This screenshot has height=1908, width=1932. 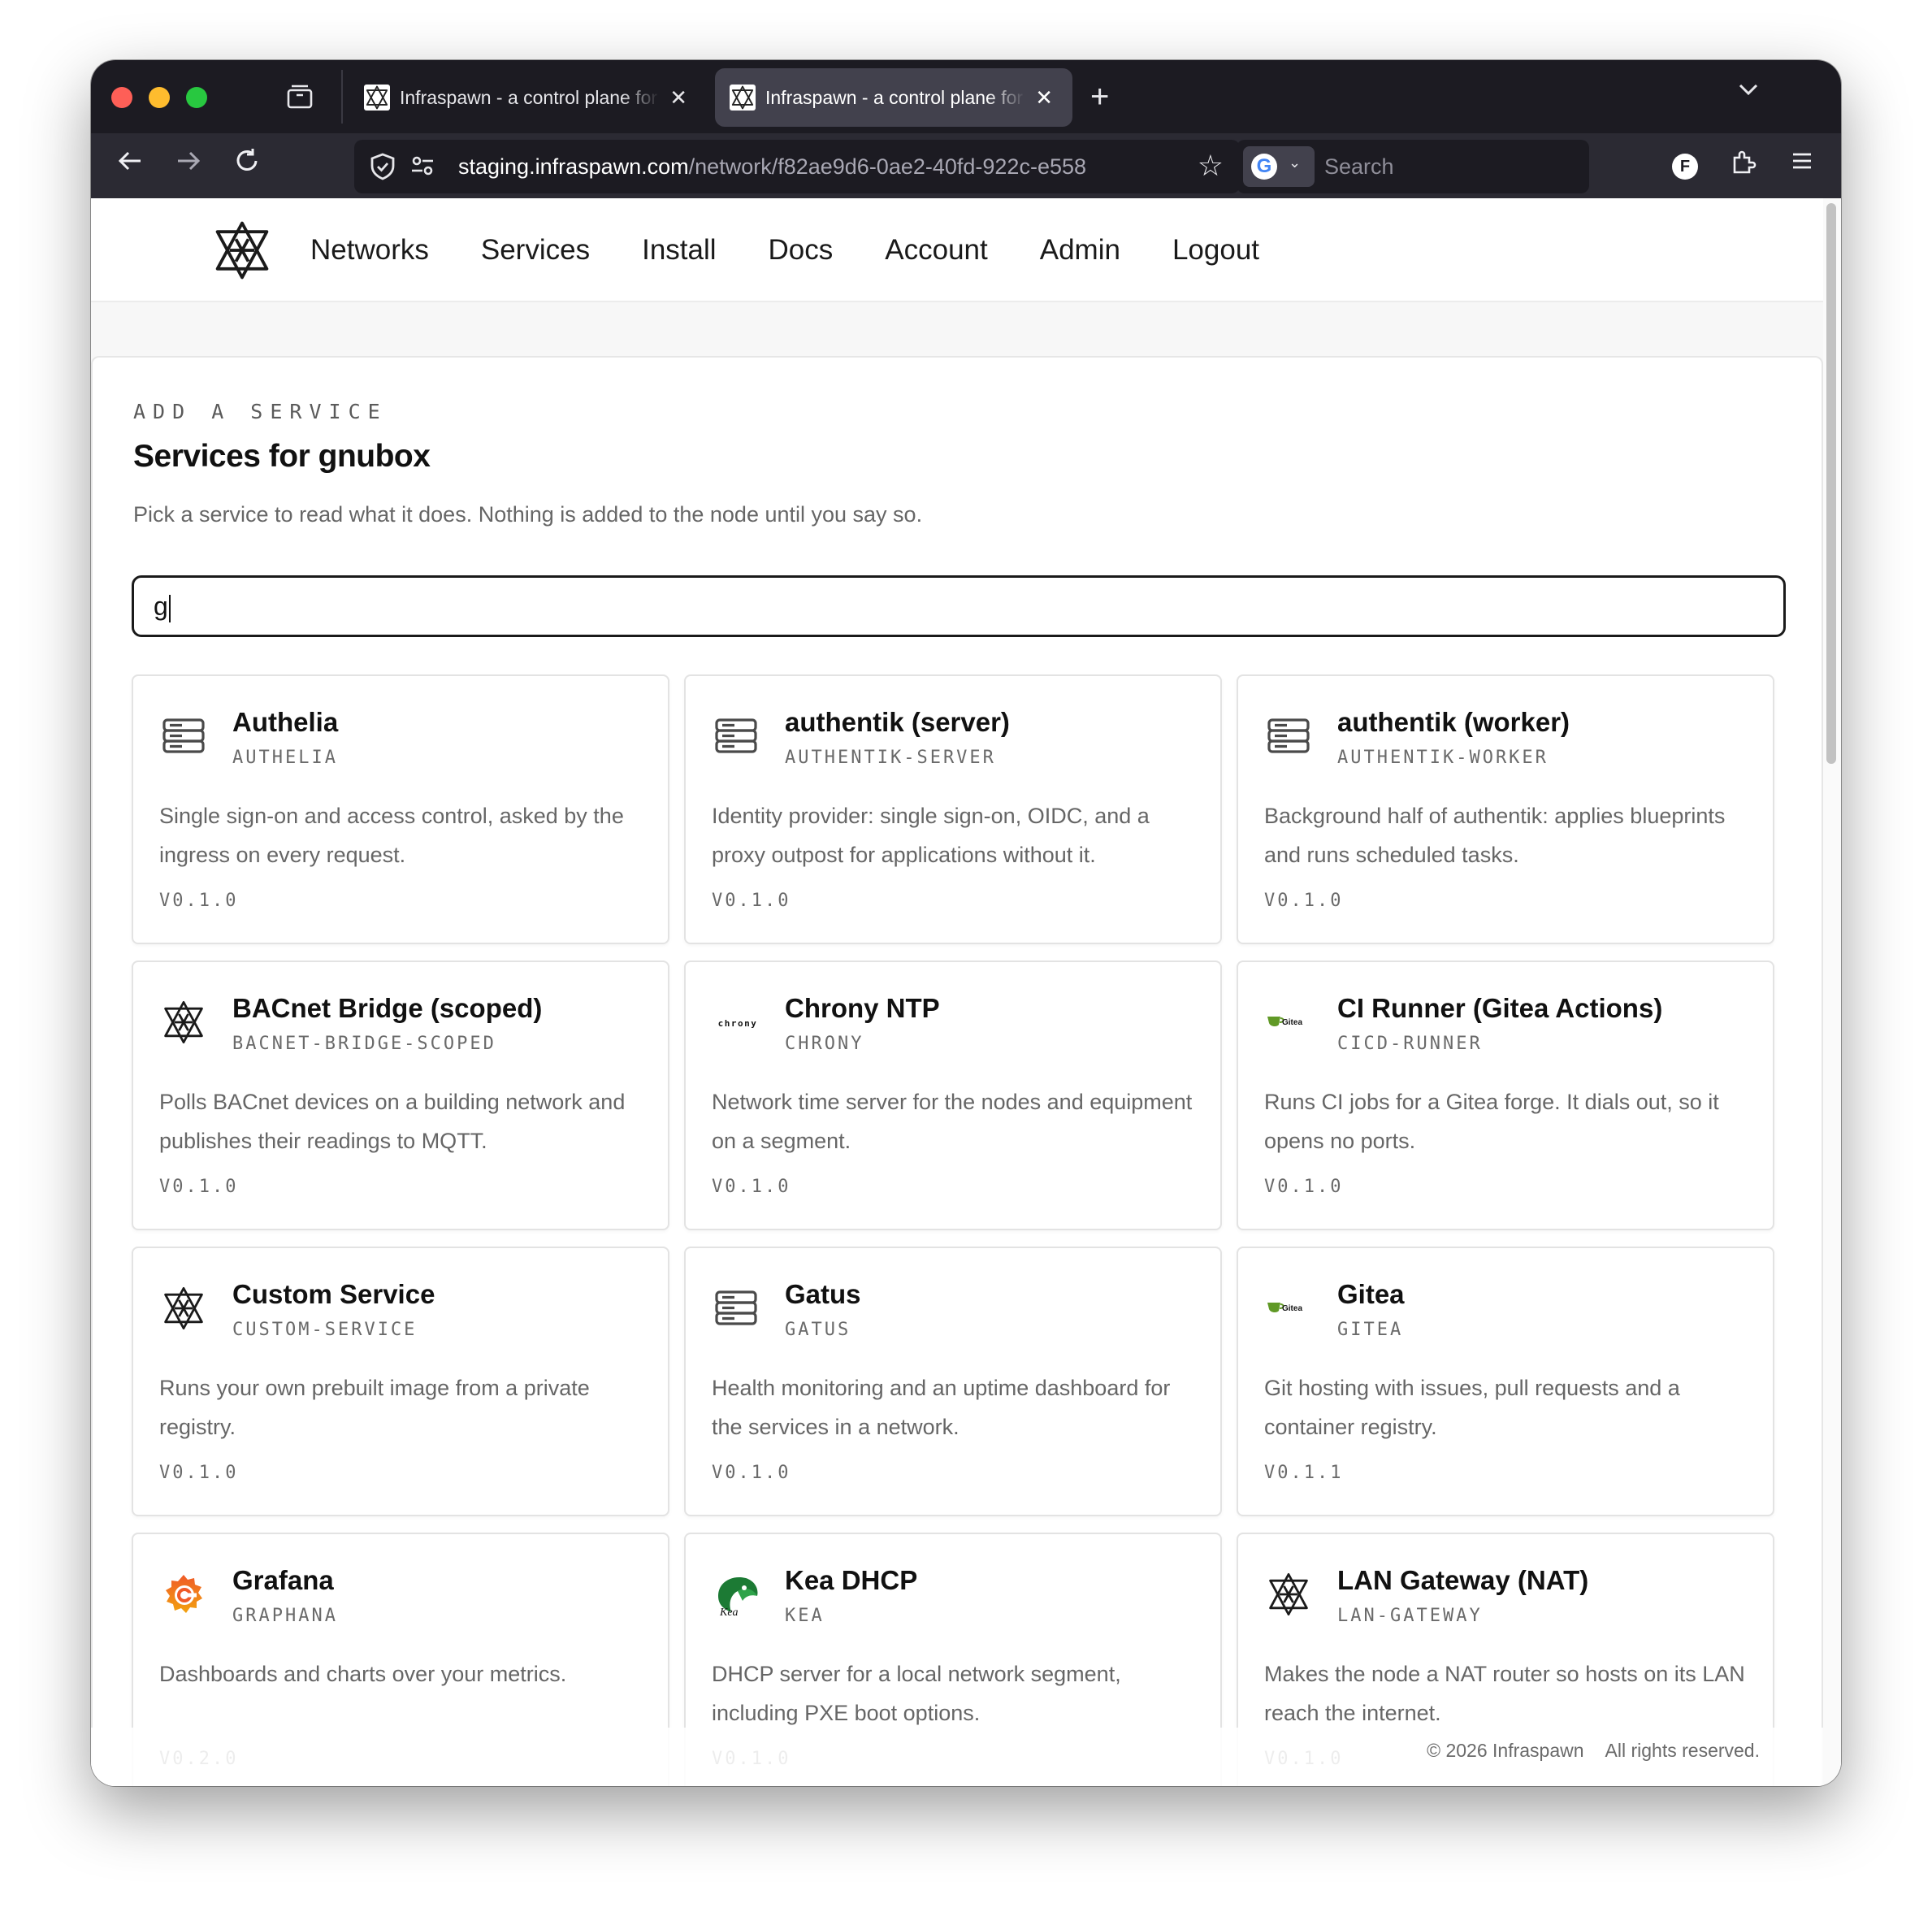 I want to click on service-name: Kea DHCP, so click(x=851, y=1580).